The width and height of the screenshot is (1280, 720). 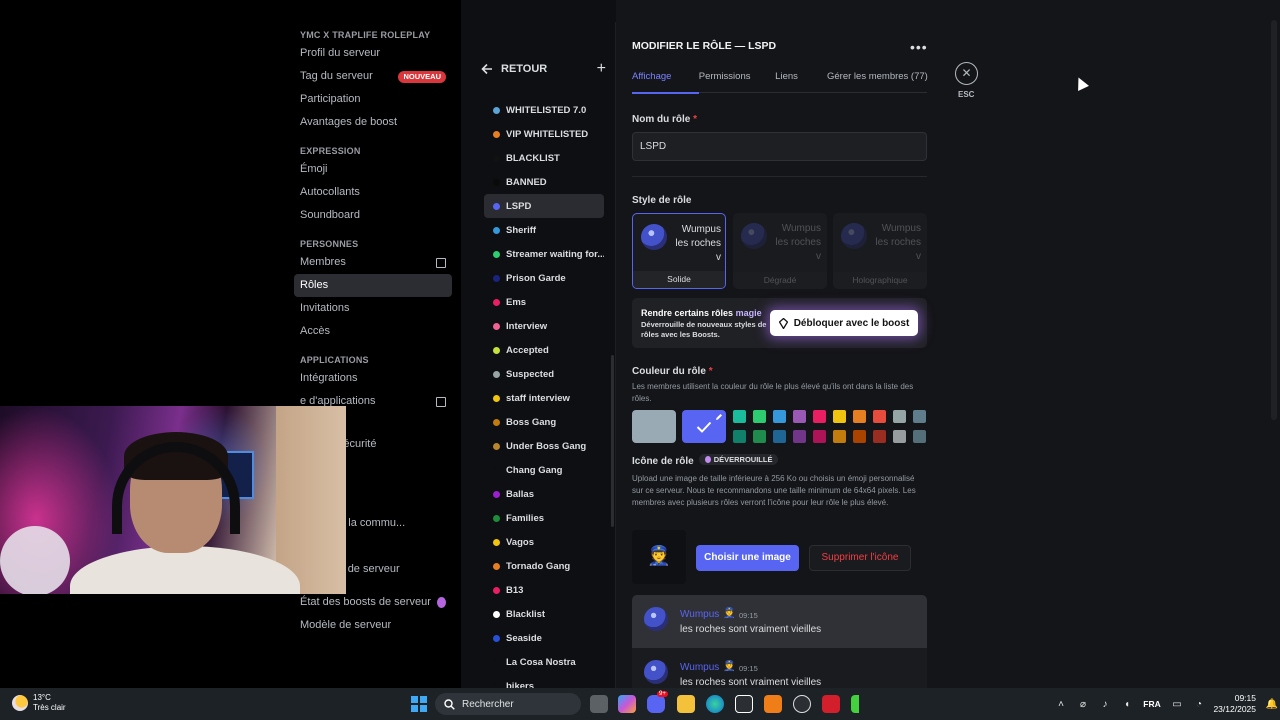 What do you see at coordinates (780, 251) in the screenshot?
I see `style-card-gradient: Wumpus les roches v Dégradé` at bounding box center [780, 251].